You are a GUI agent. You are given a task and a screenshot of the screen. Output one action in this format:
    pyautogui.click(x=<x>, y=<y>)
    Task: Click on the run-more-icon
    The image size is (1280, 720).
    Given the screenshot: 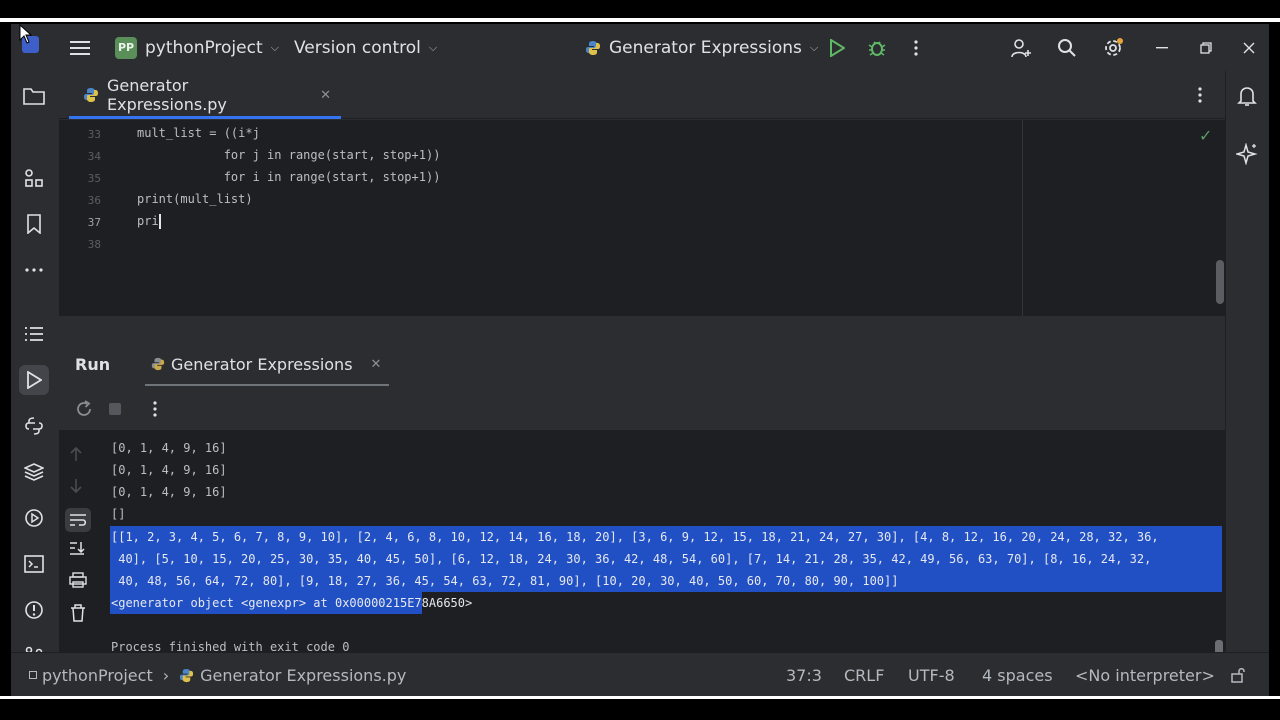 What is the action you would take?
    pyautogui.click(x=155, y=409)
    